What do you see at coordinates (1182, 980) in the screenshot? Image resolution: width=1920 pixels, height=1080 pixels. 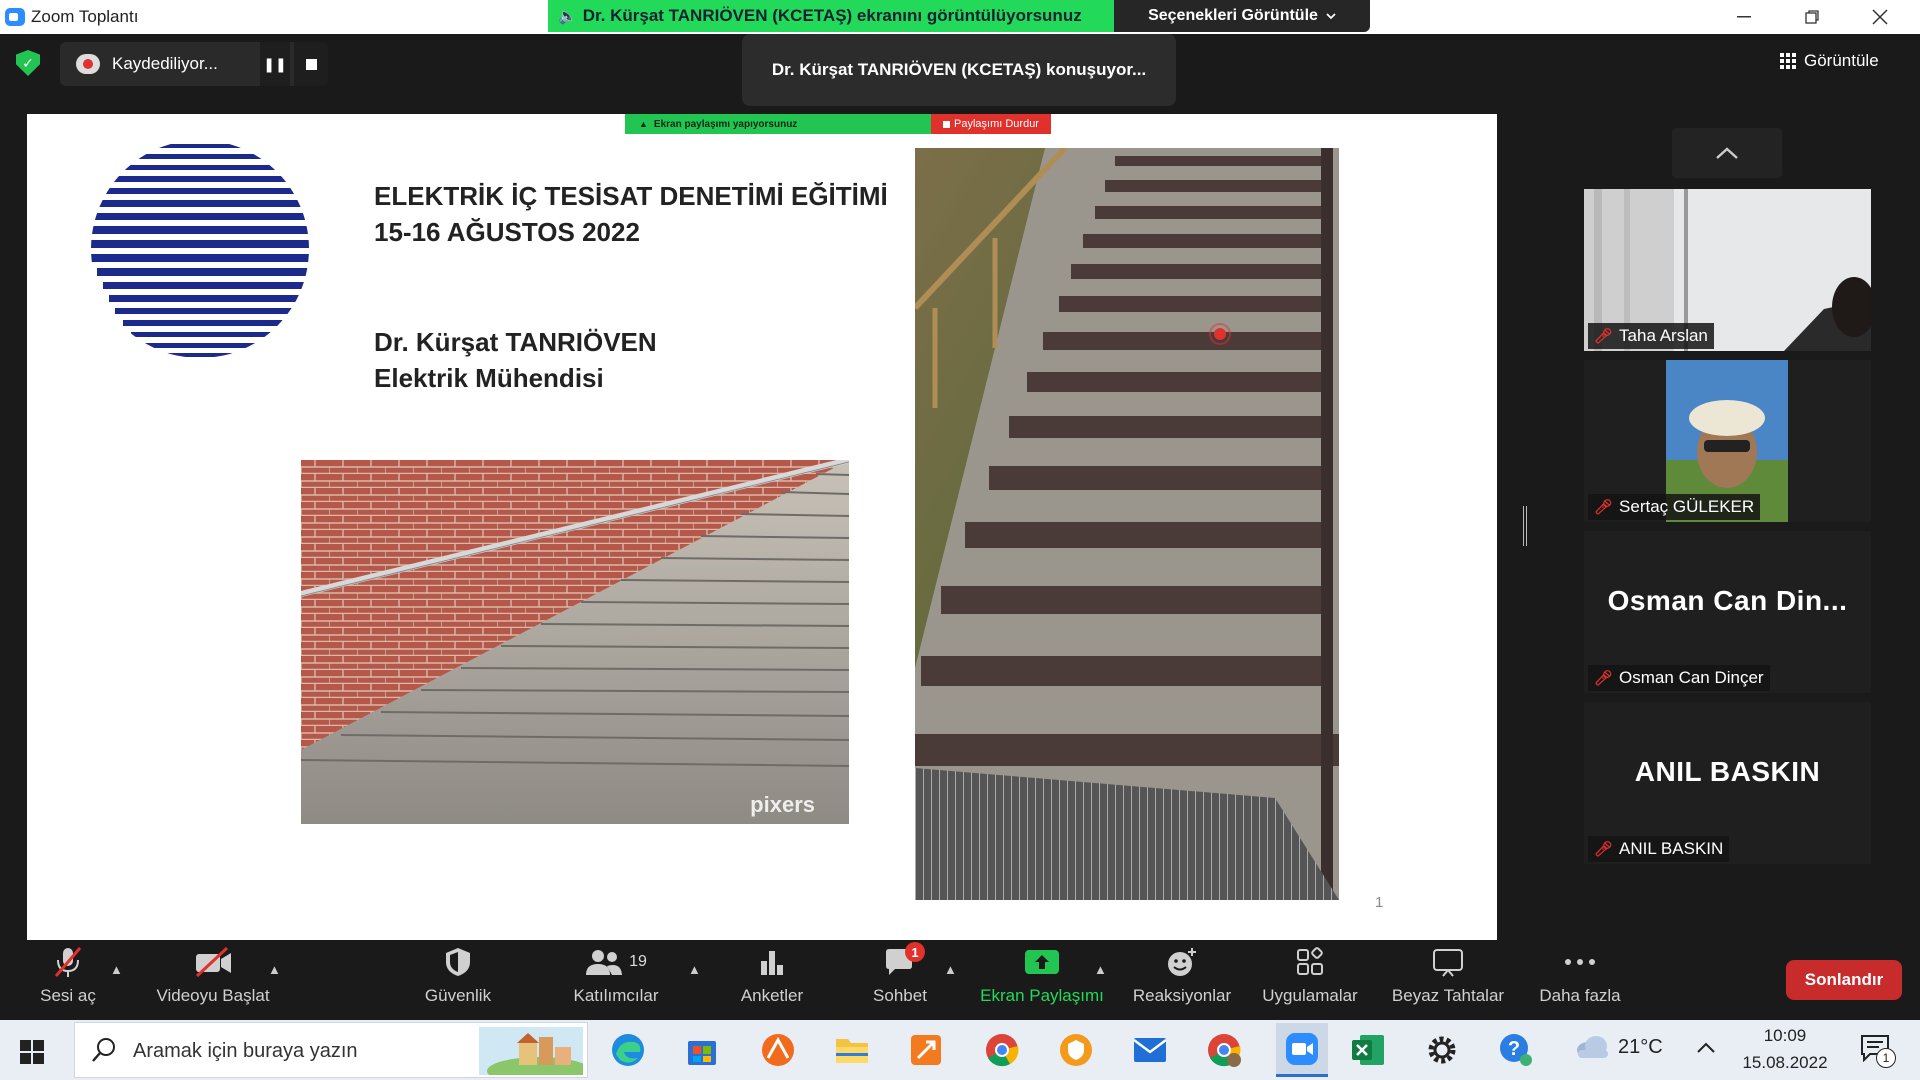 I see `reactions-button: Reaksiyonlar` at bounding box center [1182, 980].